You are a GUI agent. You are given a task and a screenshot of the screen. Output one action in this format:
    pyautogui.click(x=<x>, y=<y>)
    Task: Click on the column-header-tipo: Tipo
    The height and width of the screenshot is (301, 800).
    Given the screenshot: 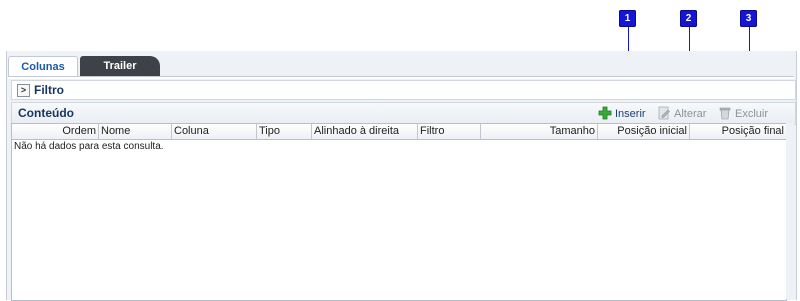 What is the action you would take?
    pyautogui.click(x=284, y=131)
    